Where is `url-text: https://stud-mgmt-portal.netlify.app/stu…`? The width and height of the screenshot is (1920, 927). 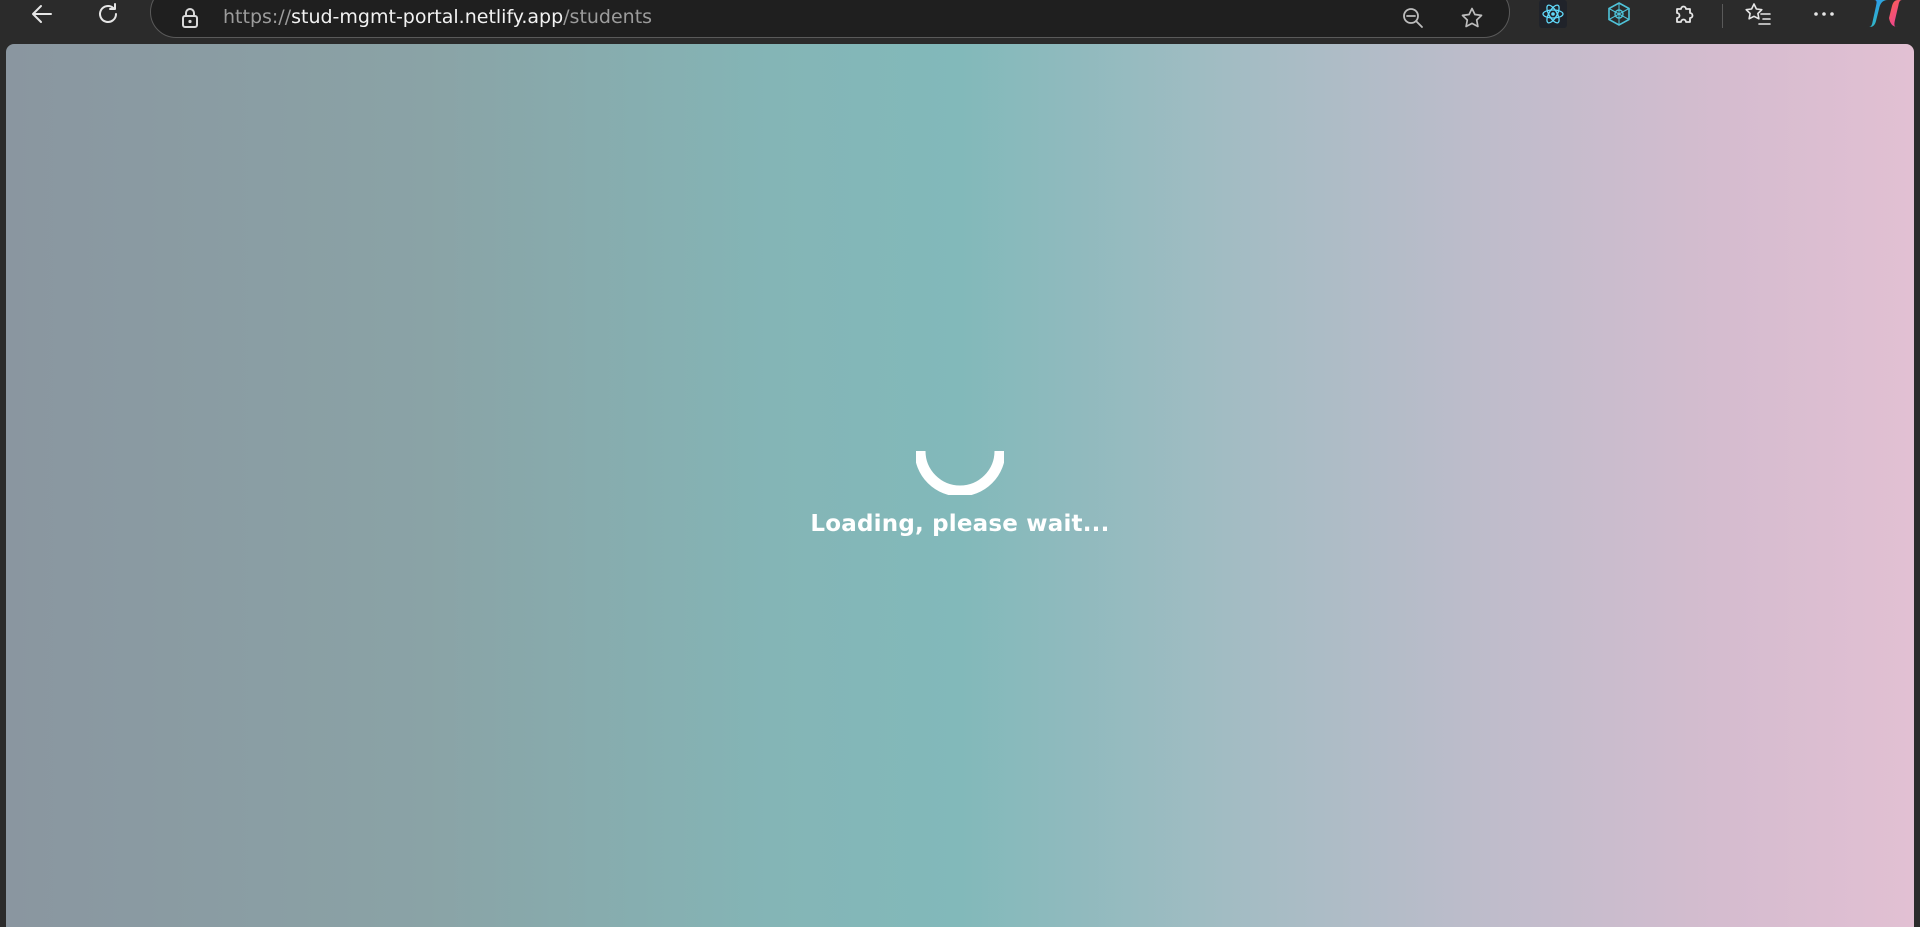 url-text: https://stud-mgmt-portal.netlify.app/stu… is located at coordinates (437, 17).